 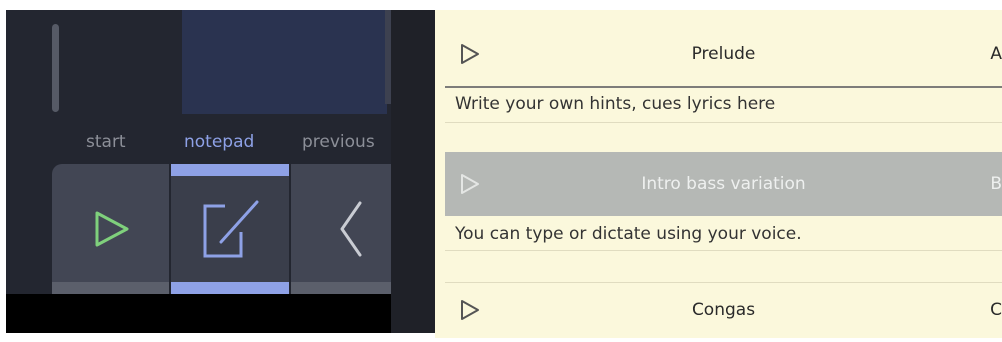 I want to click on cue-letter: C, so click(x=996, y=310).